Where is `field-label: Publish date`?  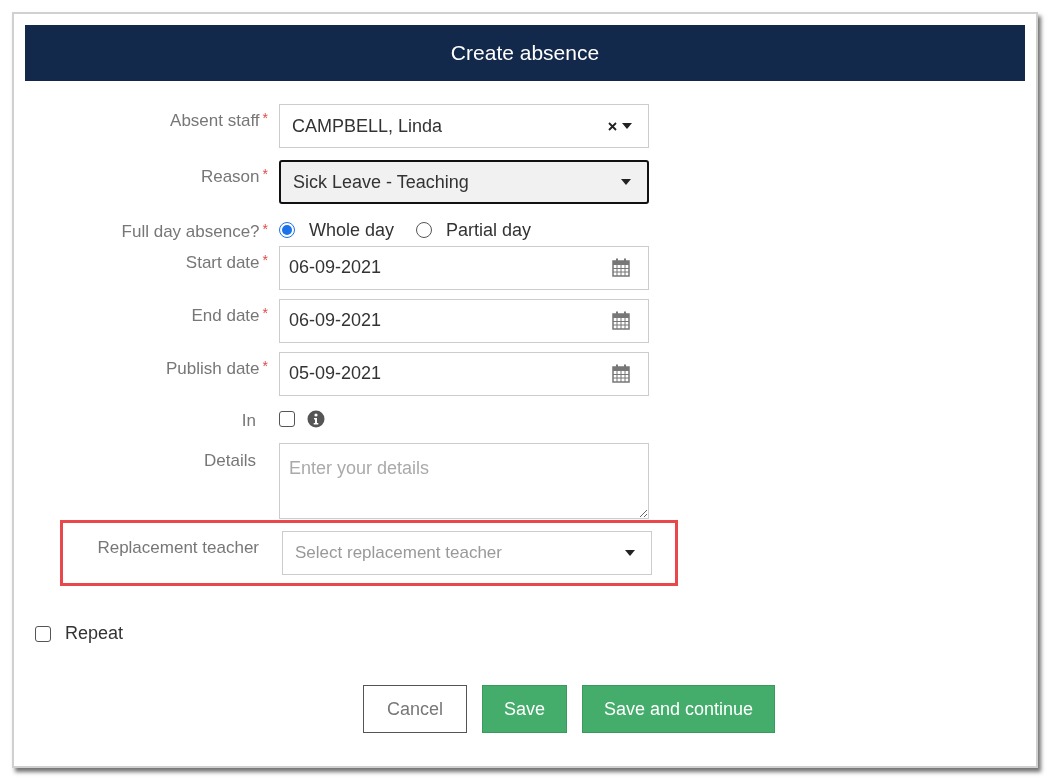 field-label: Publish date is located at coordinates (212, 368).